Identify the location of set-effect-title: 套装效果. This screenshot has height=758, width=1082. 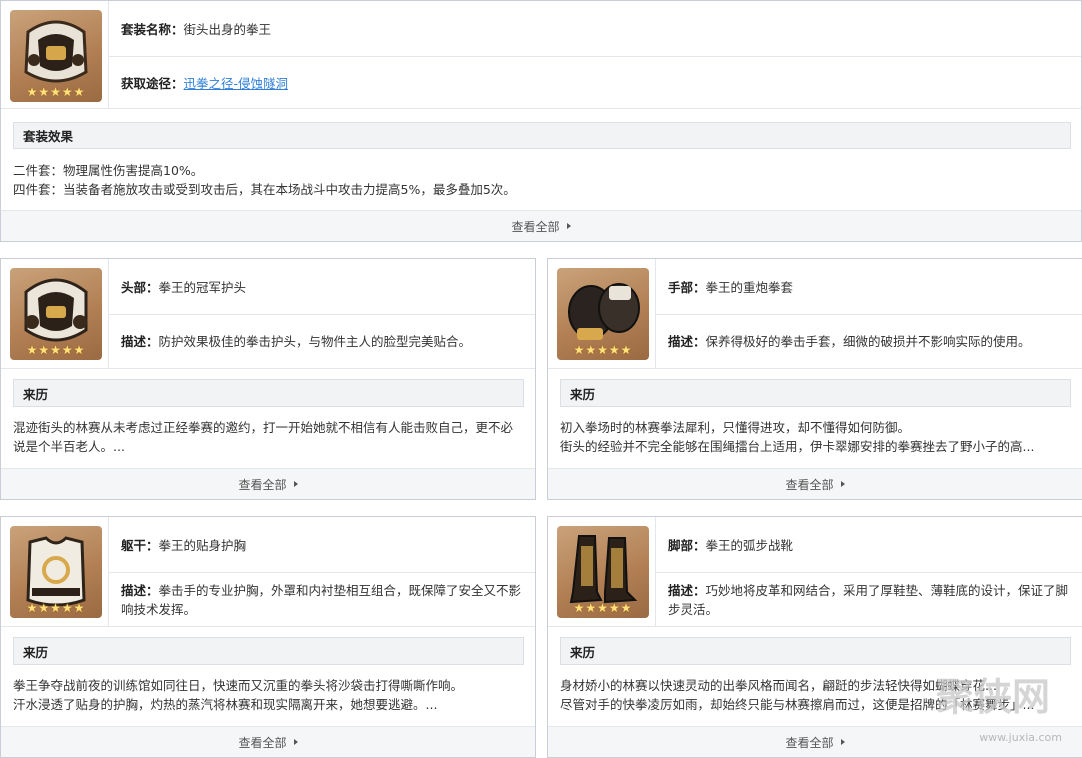
(542, 135).